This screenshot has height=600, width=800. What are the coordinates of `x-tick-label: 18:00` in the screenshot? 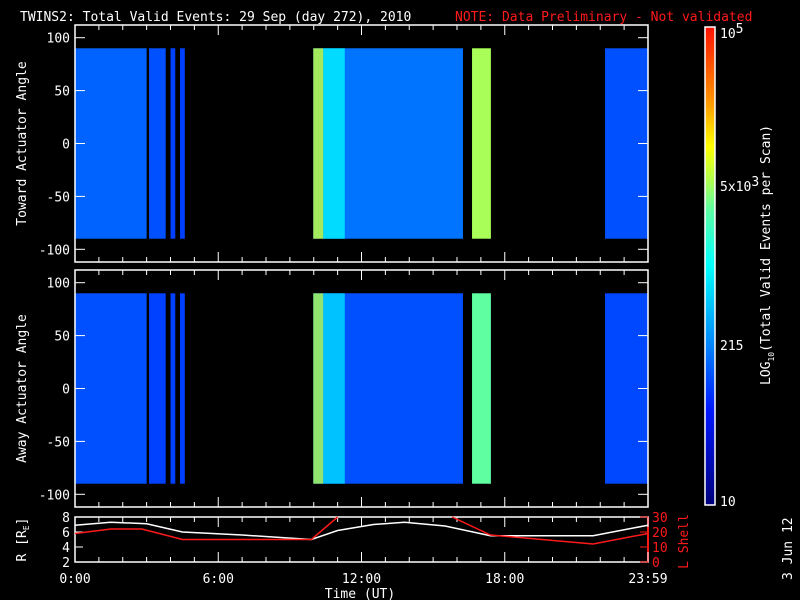 It's located at (504, 579).